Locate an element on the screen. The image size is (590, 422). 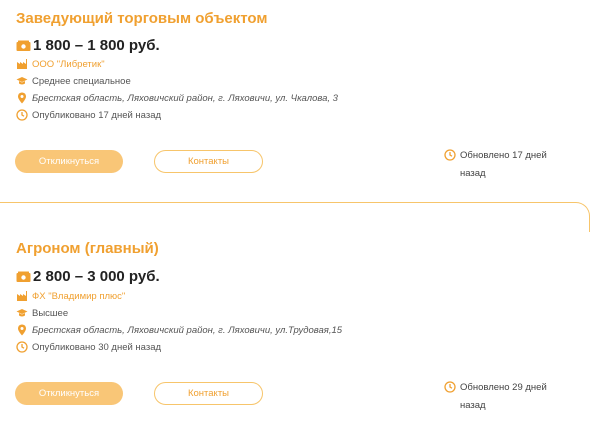
published-text: Опубликовано 17 дней назад is located at coordinates (97, 115).